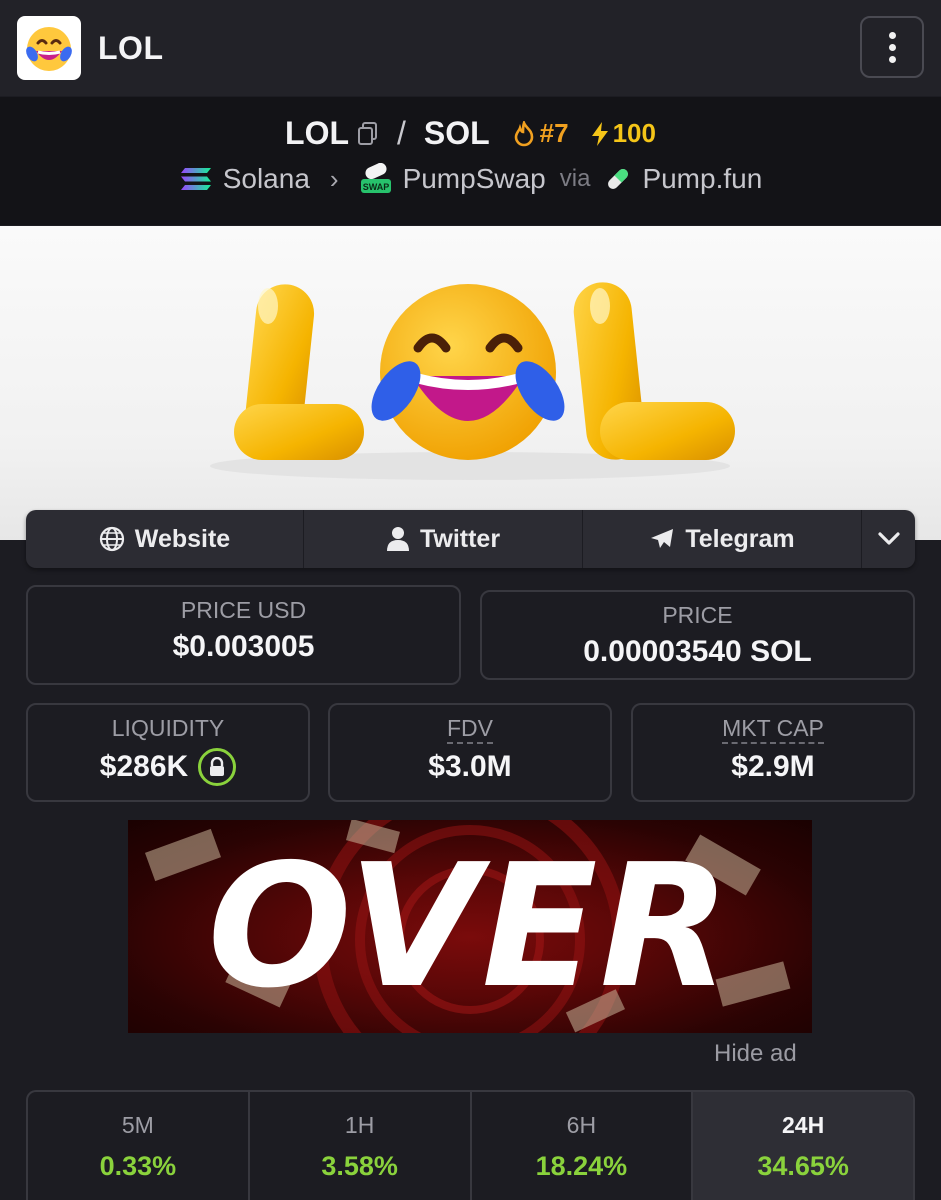 Image resolution: width=941 pixels, height=1200 pixels. Describe the element at coordinates (168, 728) in the screenshot. I see `liquidity-label: LIQUIDITY` at that location.